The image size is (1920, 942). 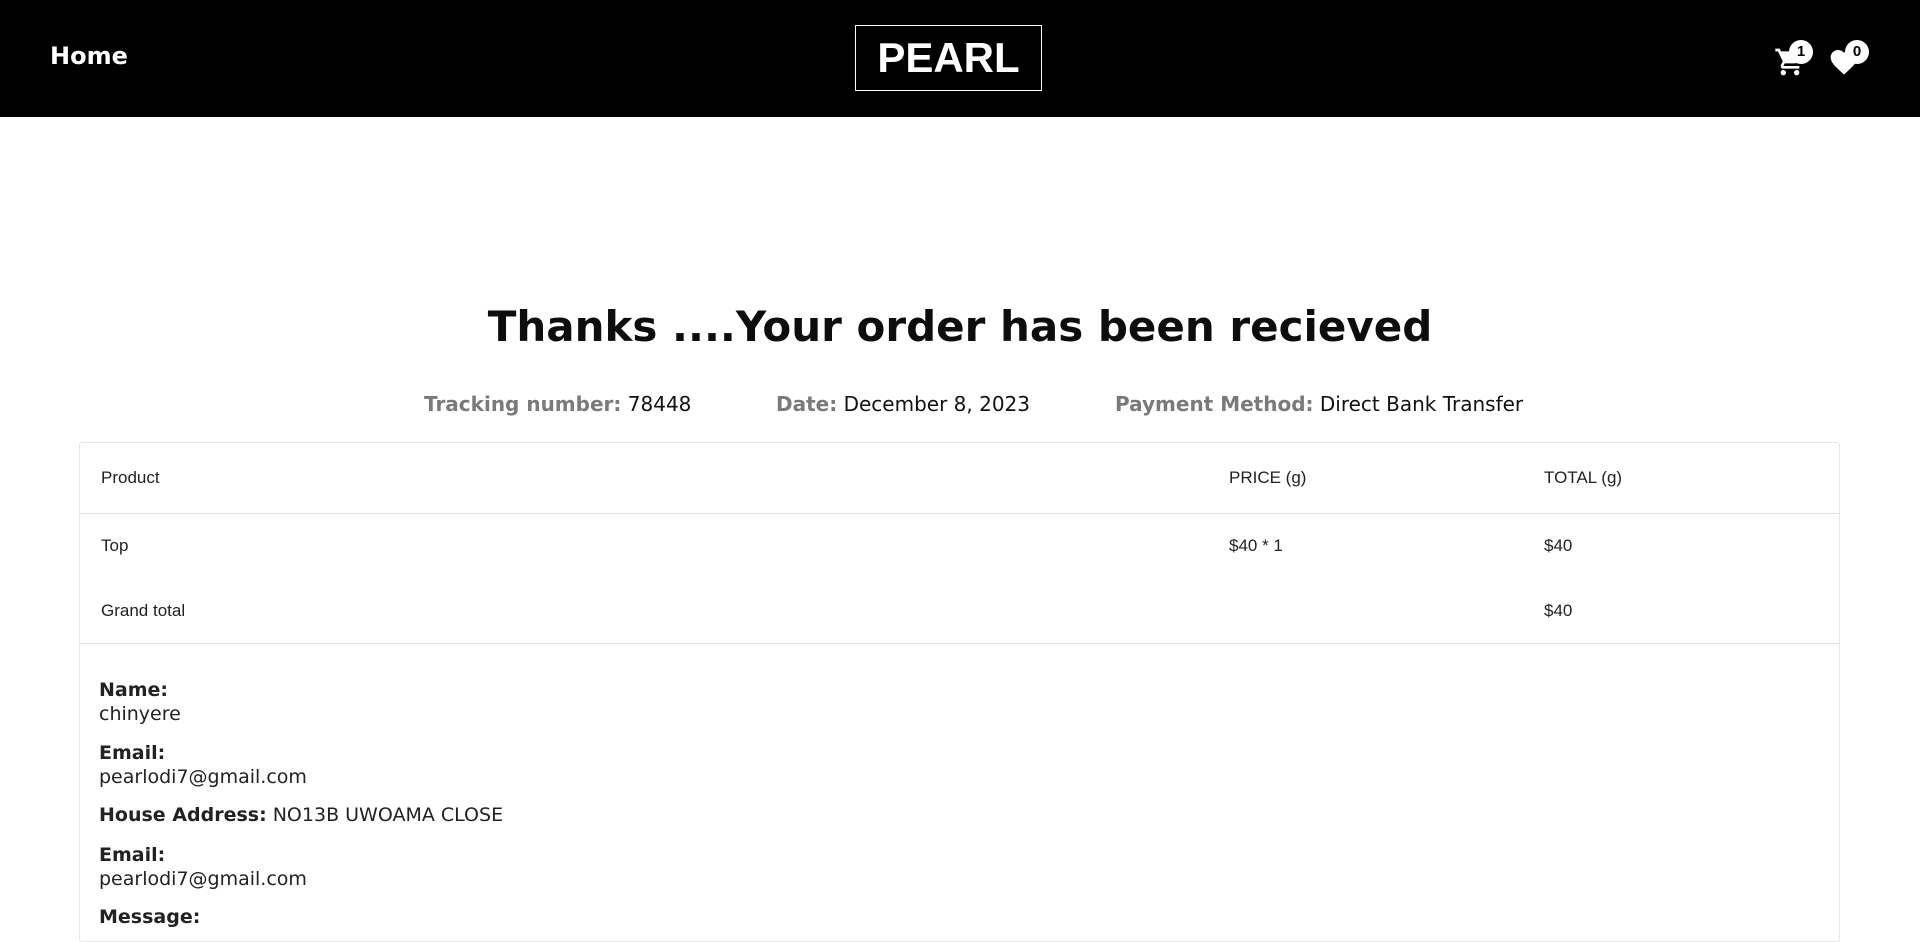 I want to click on customer-address: House Address: NO13B UWOAMA CLOSE, so click(x=301, y=815).